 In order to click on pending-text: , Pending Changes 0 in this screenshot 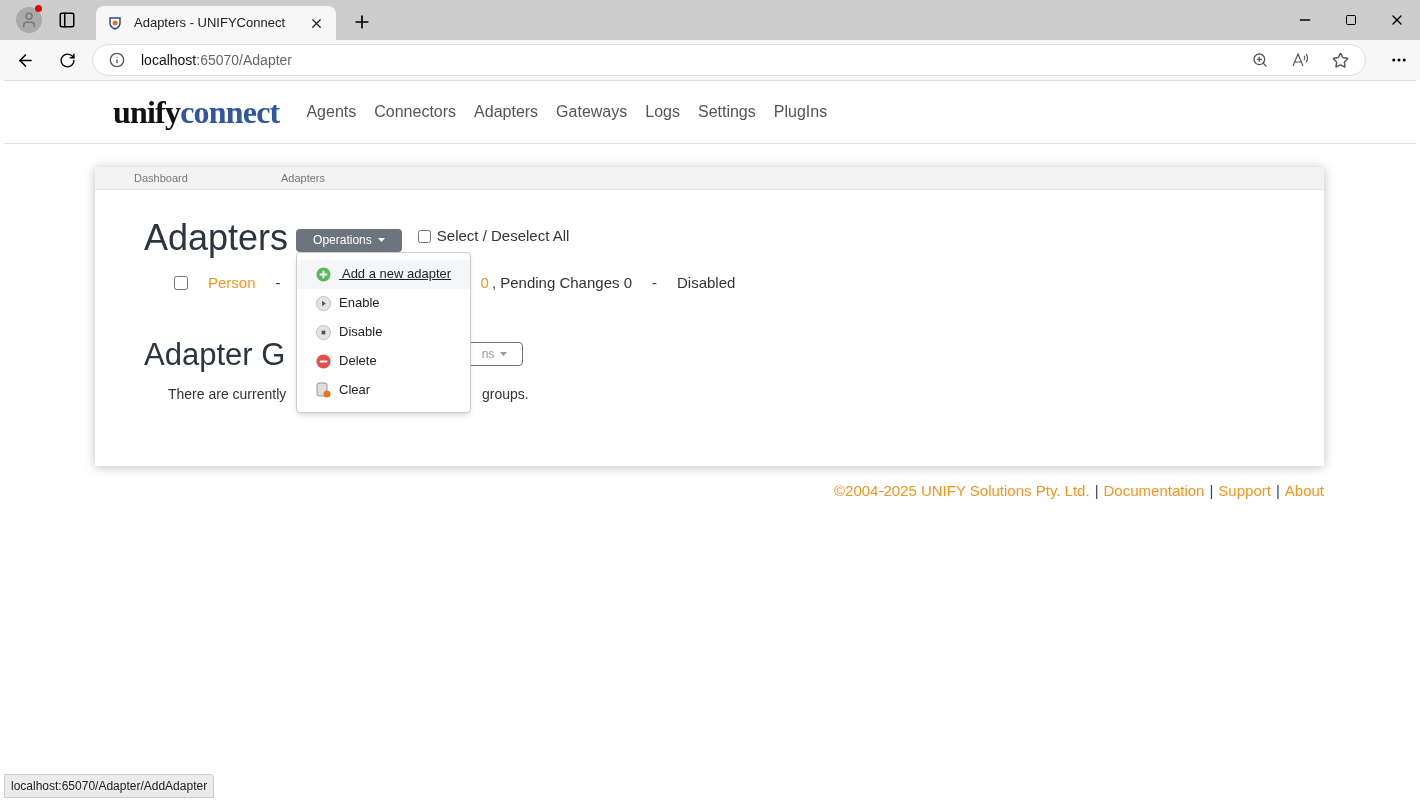, I will do `click(561, 283)`.